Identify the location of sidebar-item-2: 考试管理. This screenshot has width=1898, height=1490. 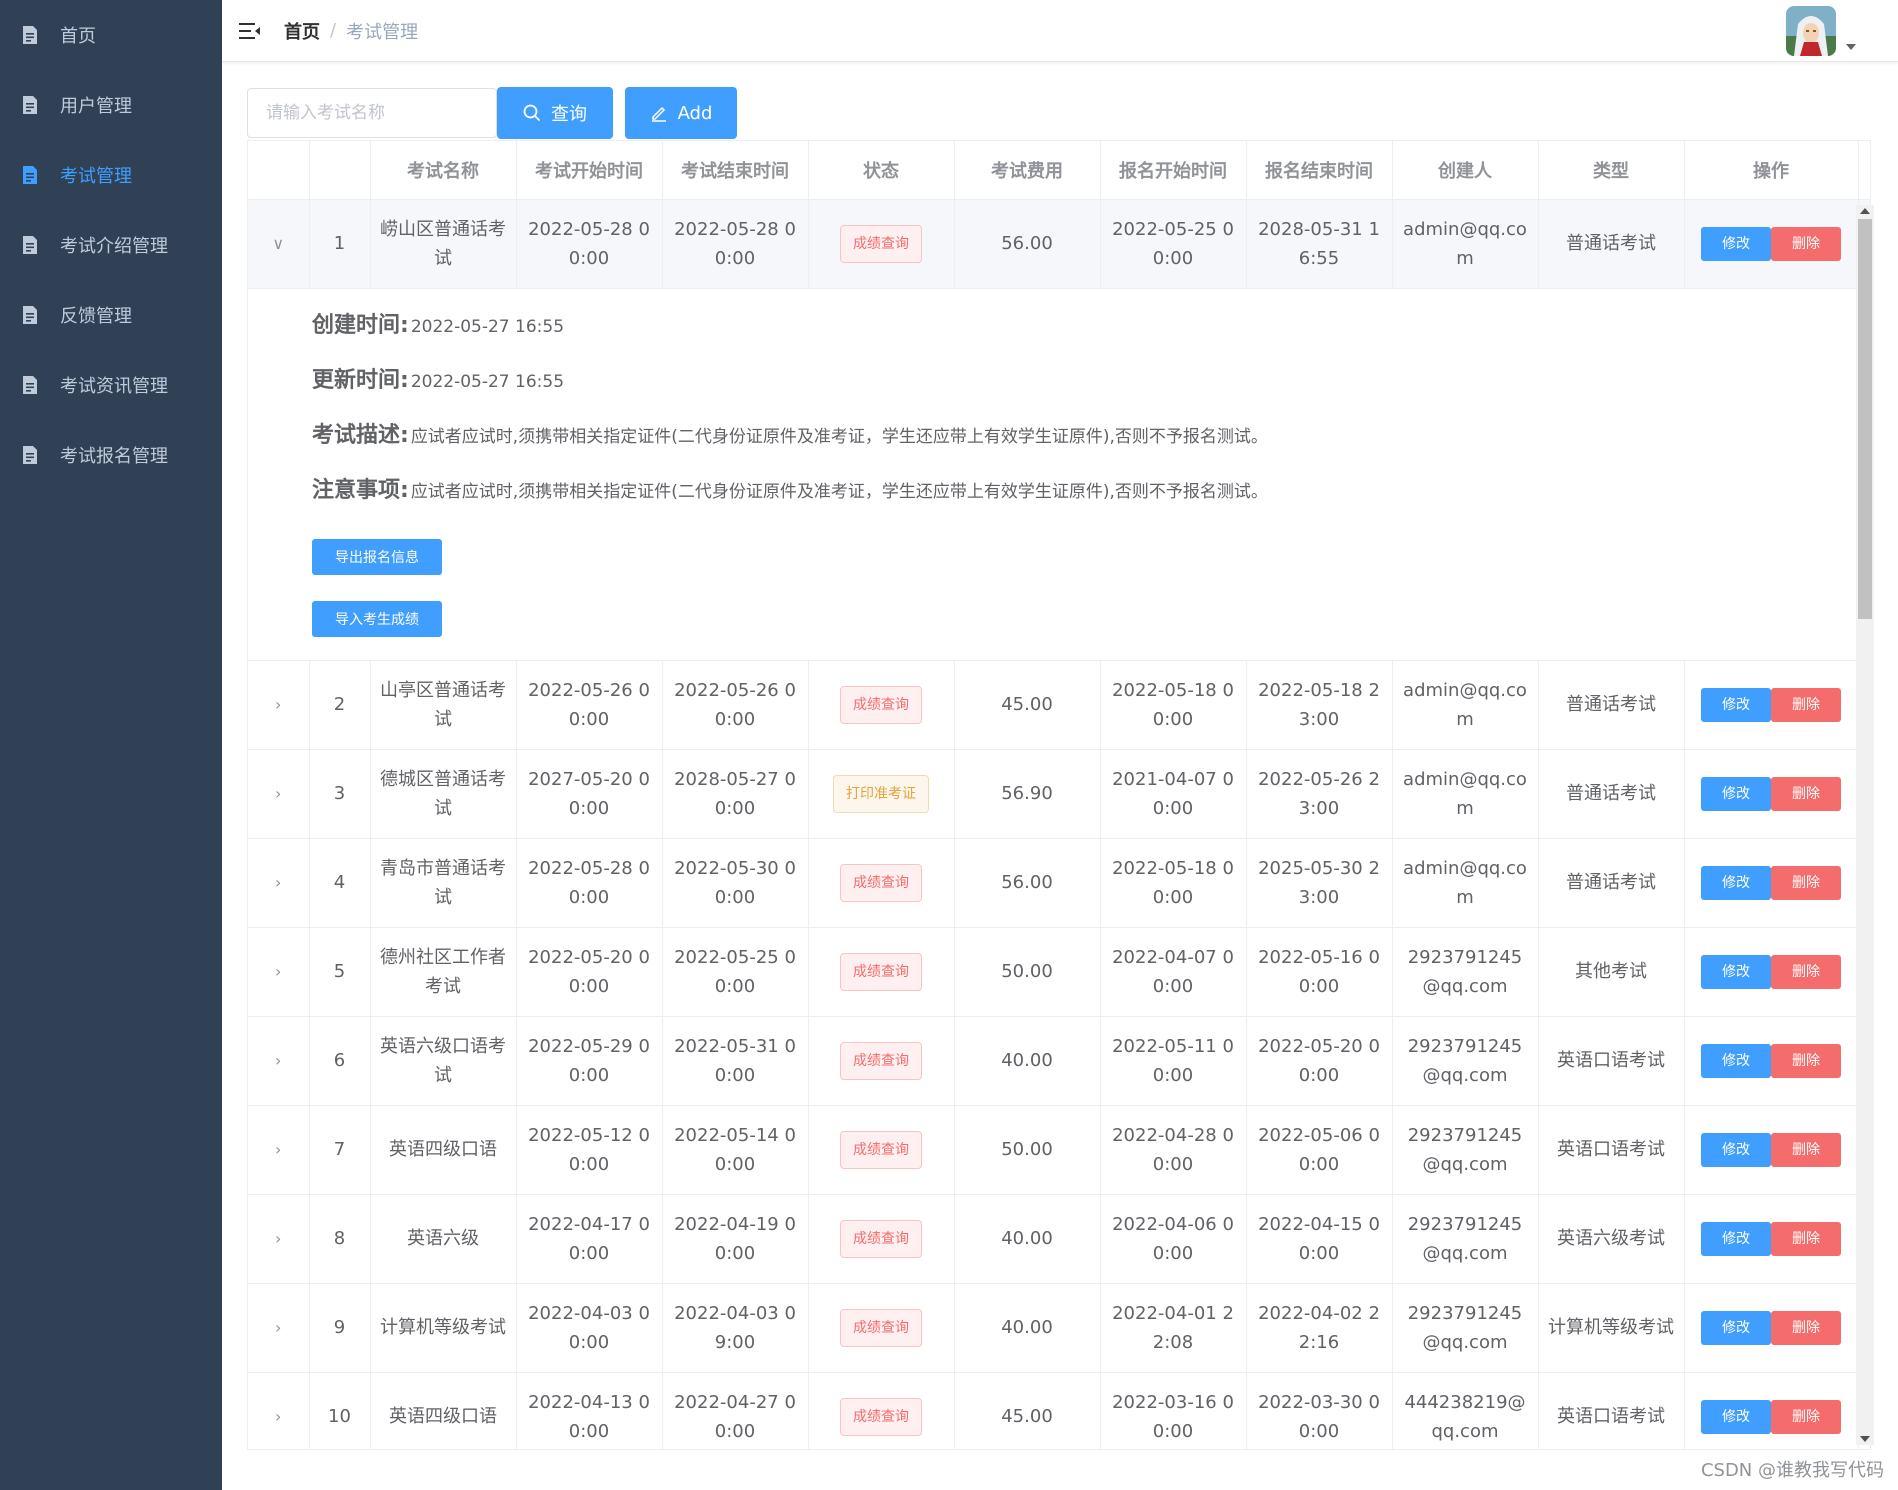
(111, 175).